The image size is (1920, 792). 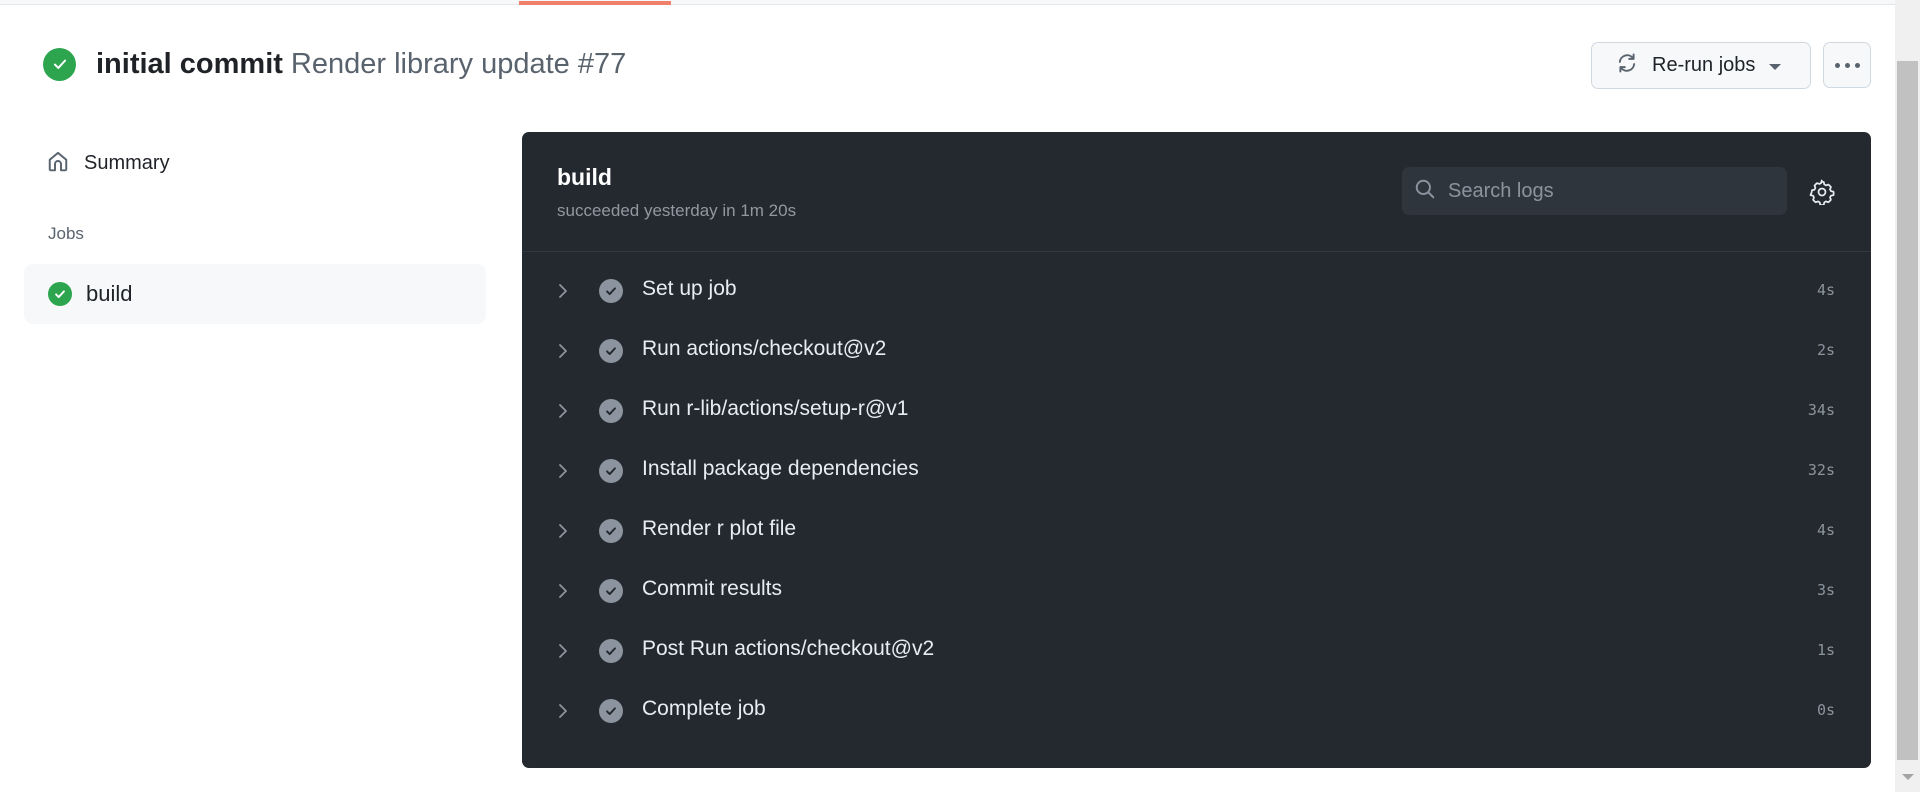 What do you see at coordinates (1704, 65) in the screenshot?
I see `rerun-jobs-label: Re-run jobs` at bounding box center [1704, 65].